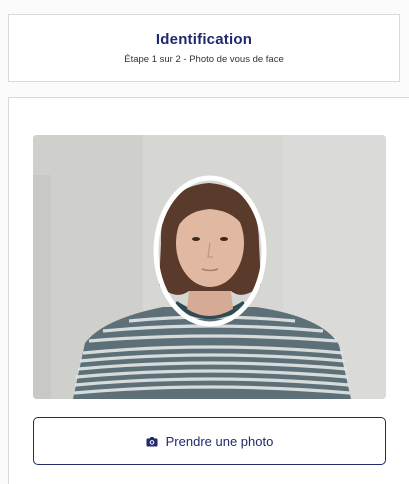 This screenshot has width=409, height=484. I want to click on page-title: Identification, so click(204, 39).